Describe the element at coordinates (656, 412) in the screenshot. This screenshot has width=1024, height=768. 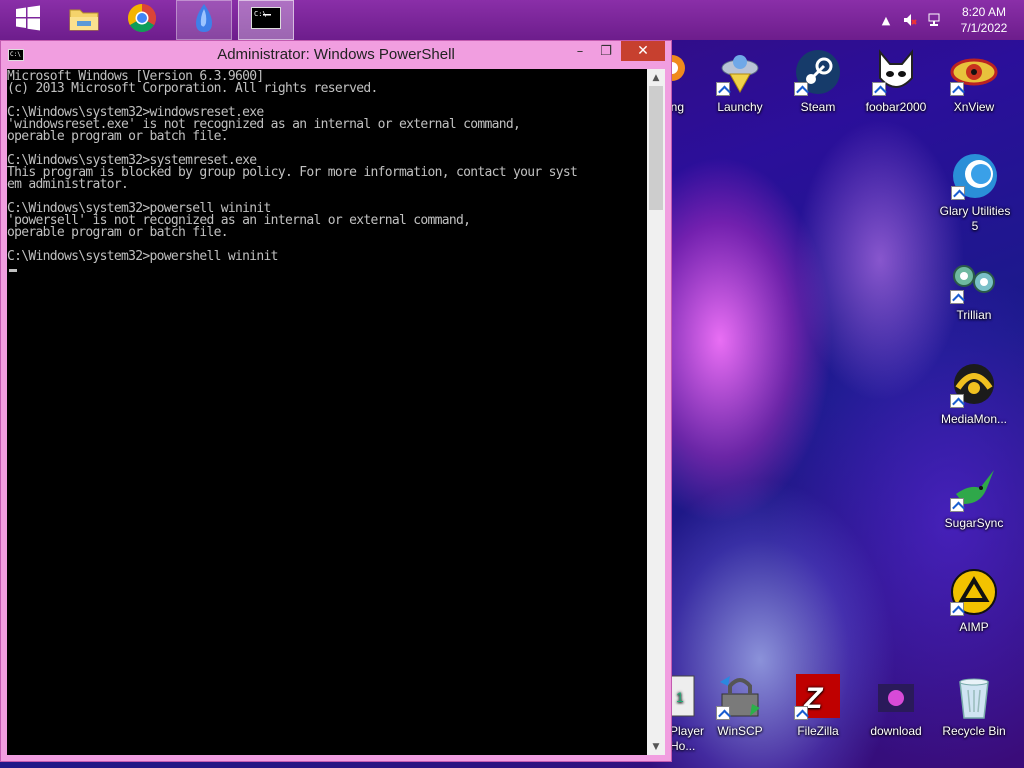
I see `vertical-scrollbar: ▲ ▼` at that location.